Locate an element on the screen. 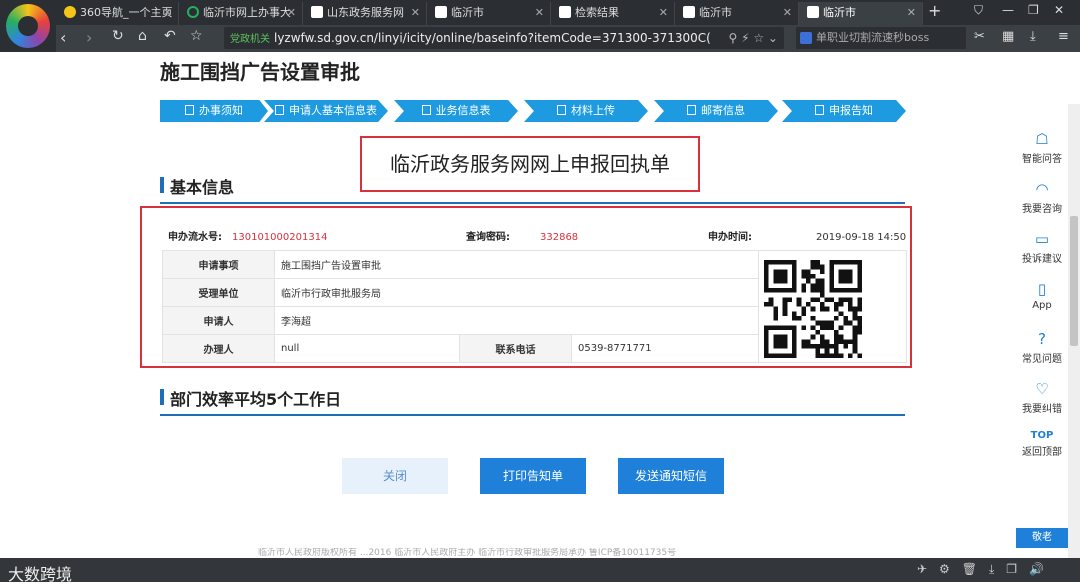  tab-4: 临沂市 ✕ is located at coordinates (489, 13).